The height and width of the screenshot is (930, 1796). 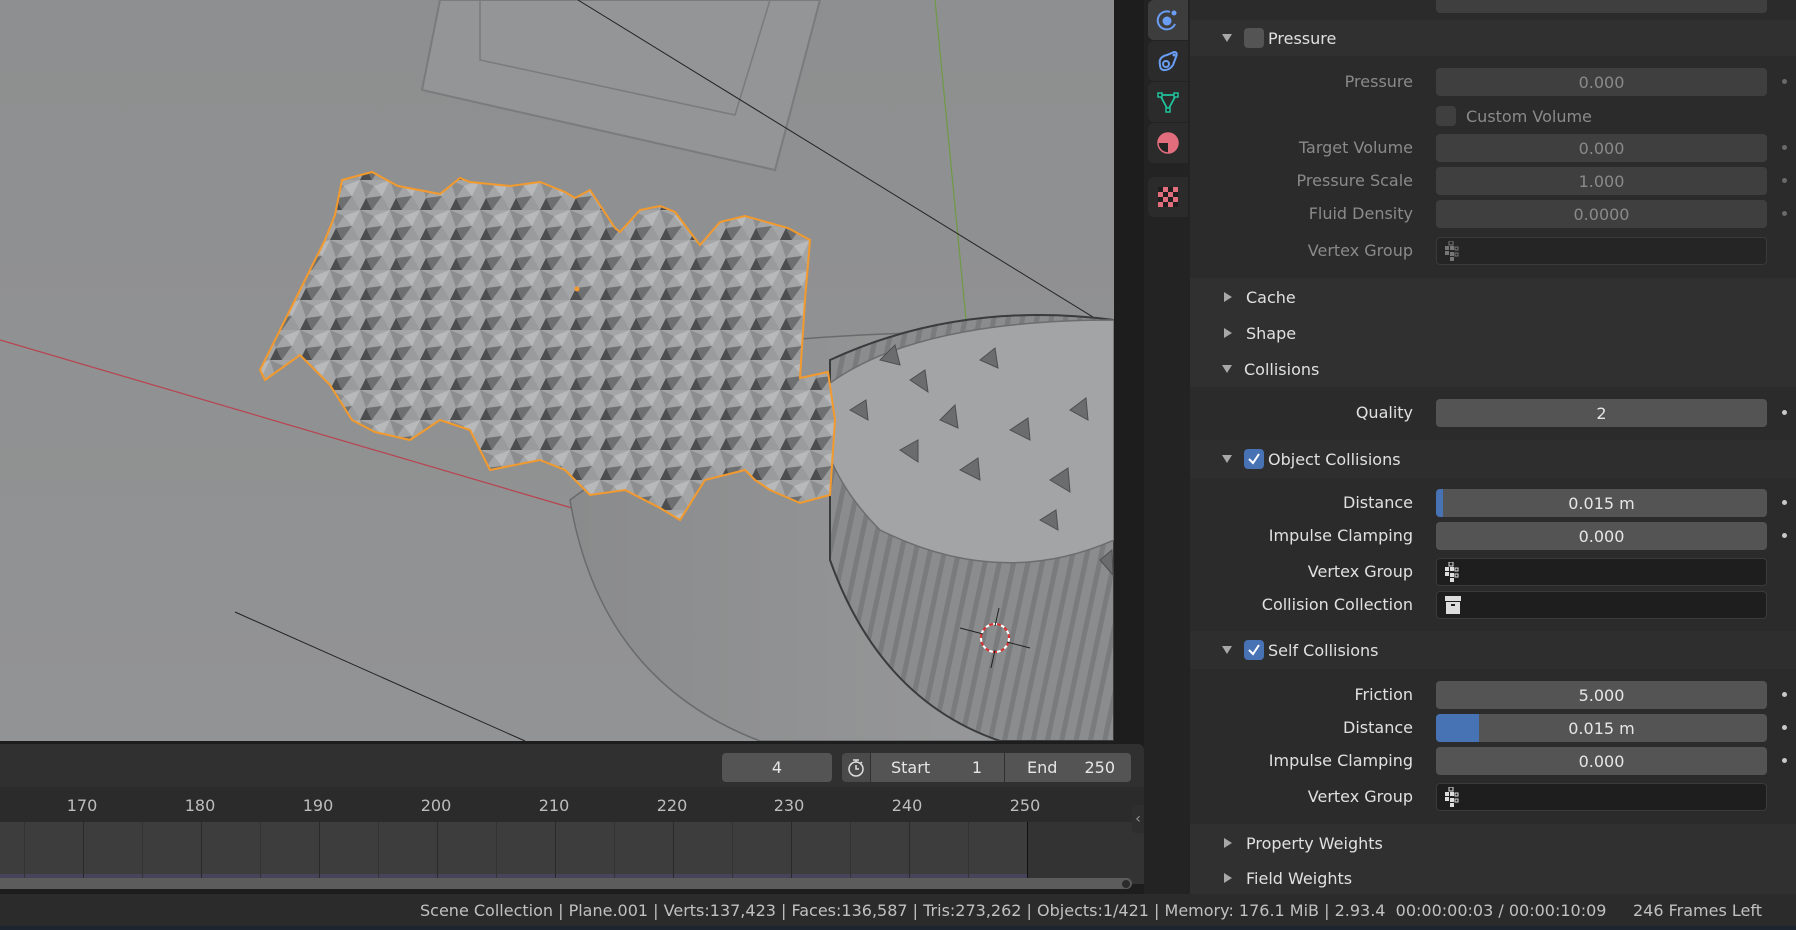 What do you see at coordinates (1493, 877) in the screenshot?
I see `field-weights-panel-header: Field Weights` at bounding box center [1493, 877].